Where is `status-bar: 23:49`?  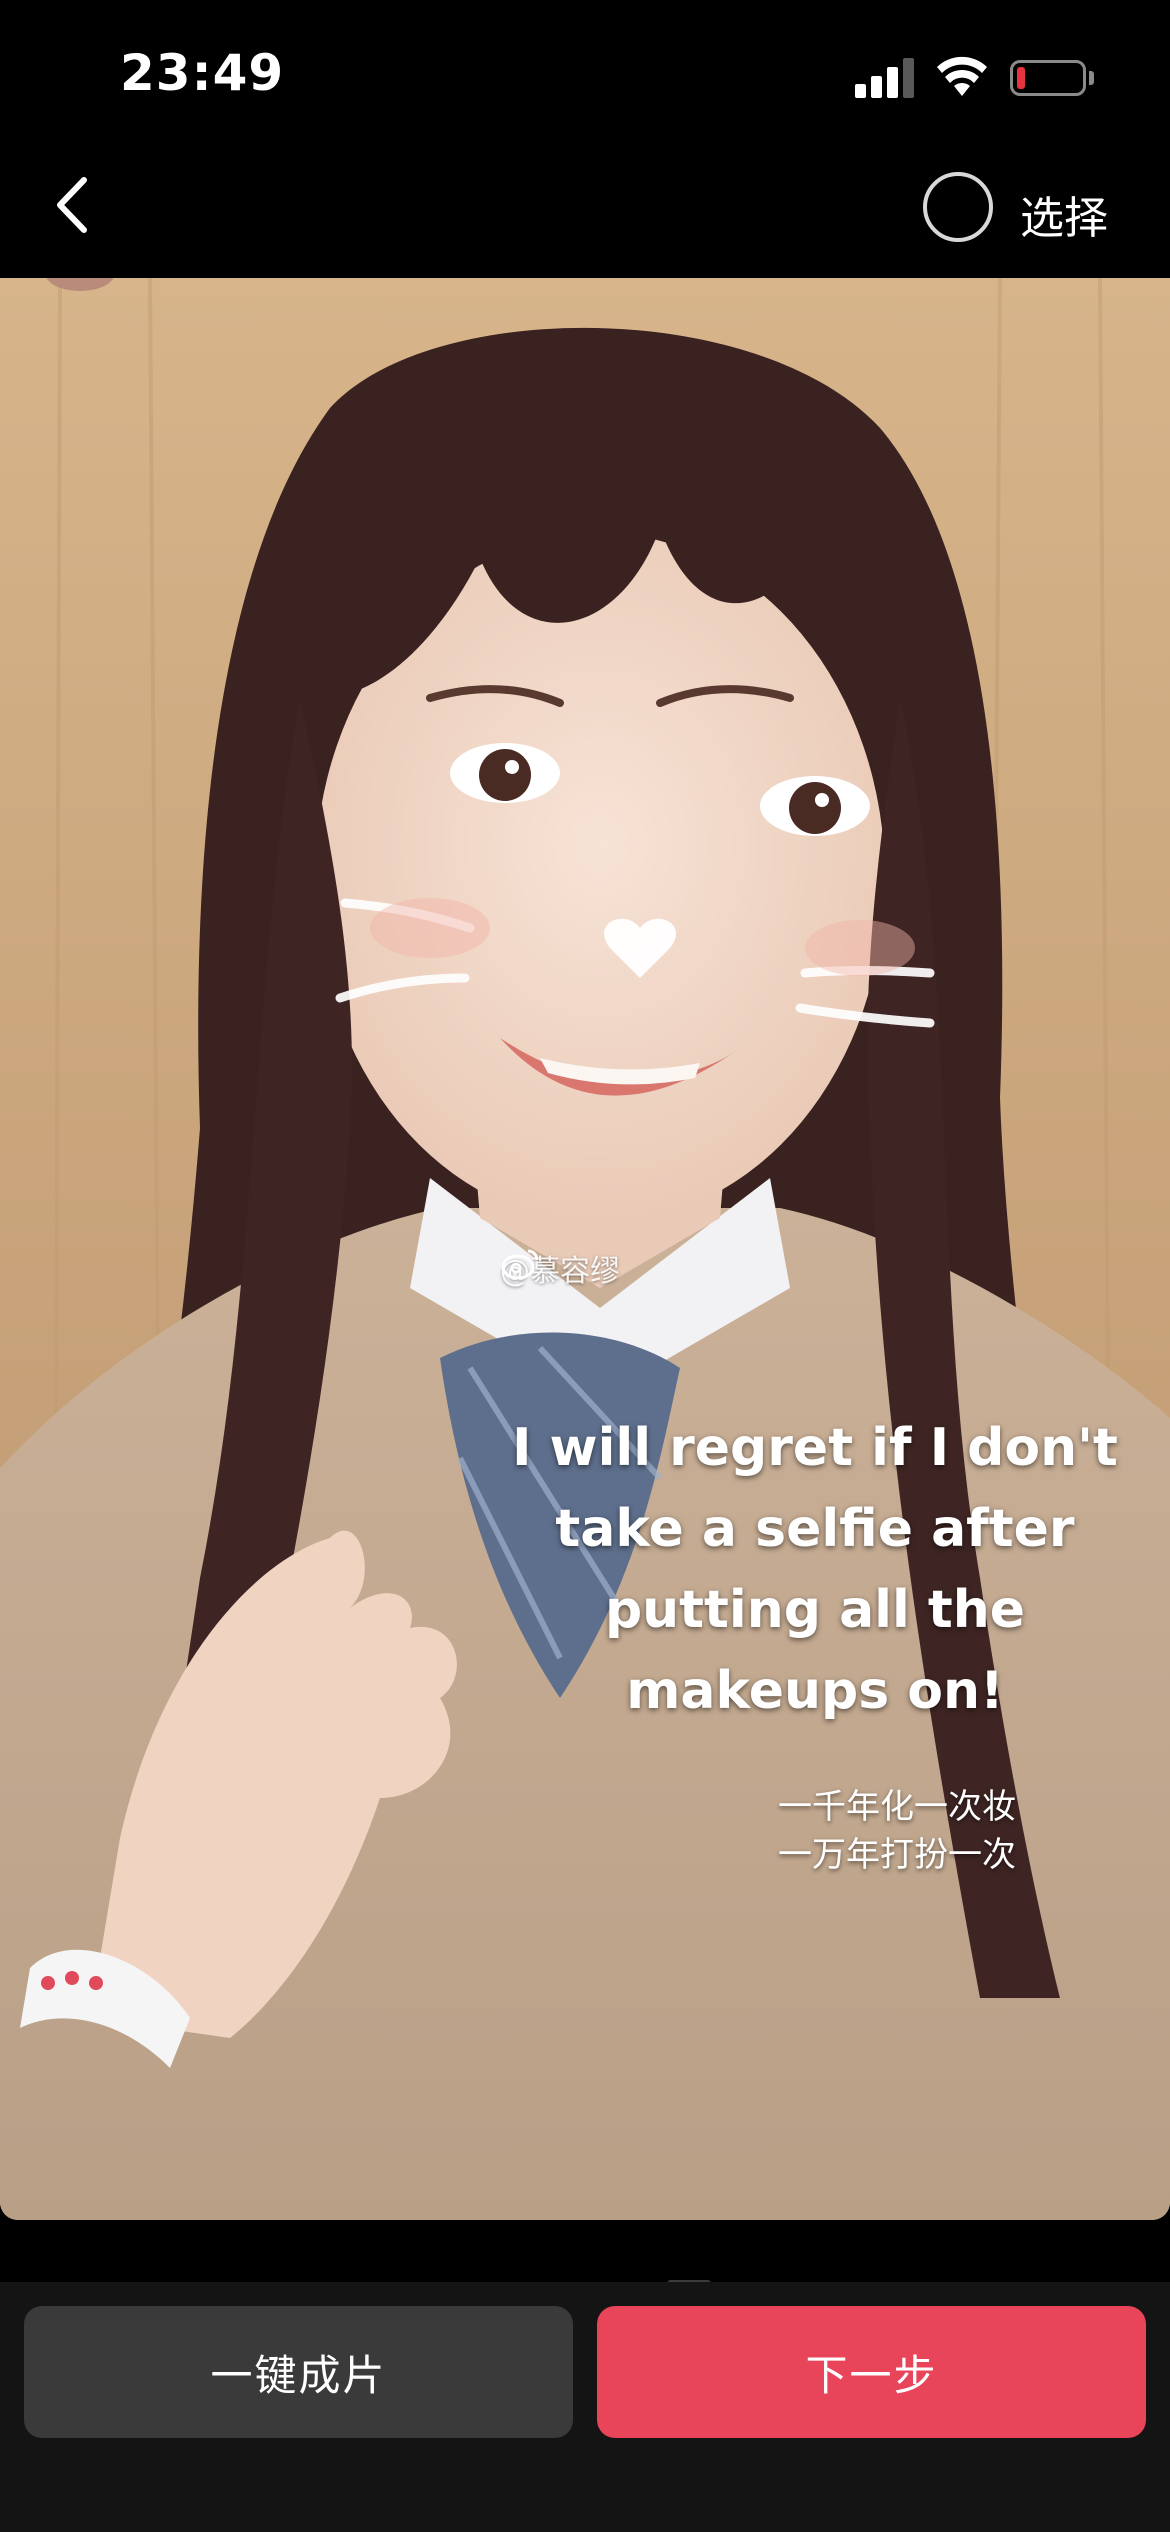 status-bar: 23:49 is located at coordinates (585, 75).